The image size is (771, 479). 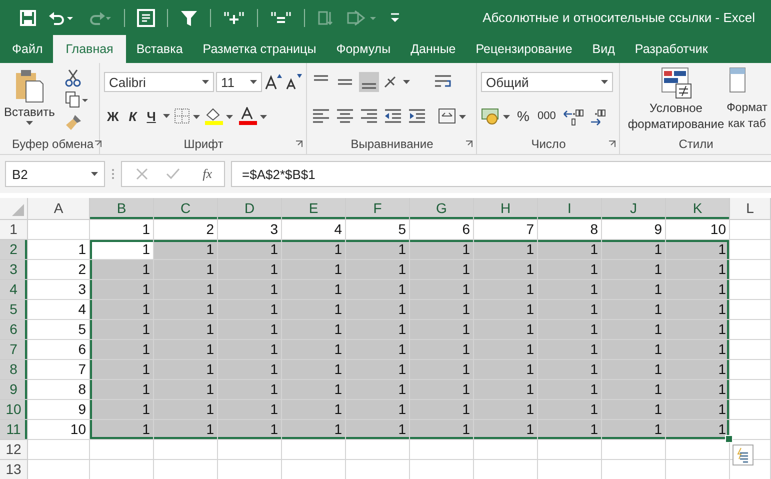 I want to click on ribbon-tab: Вид, so click(x=603, y=49).